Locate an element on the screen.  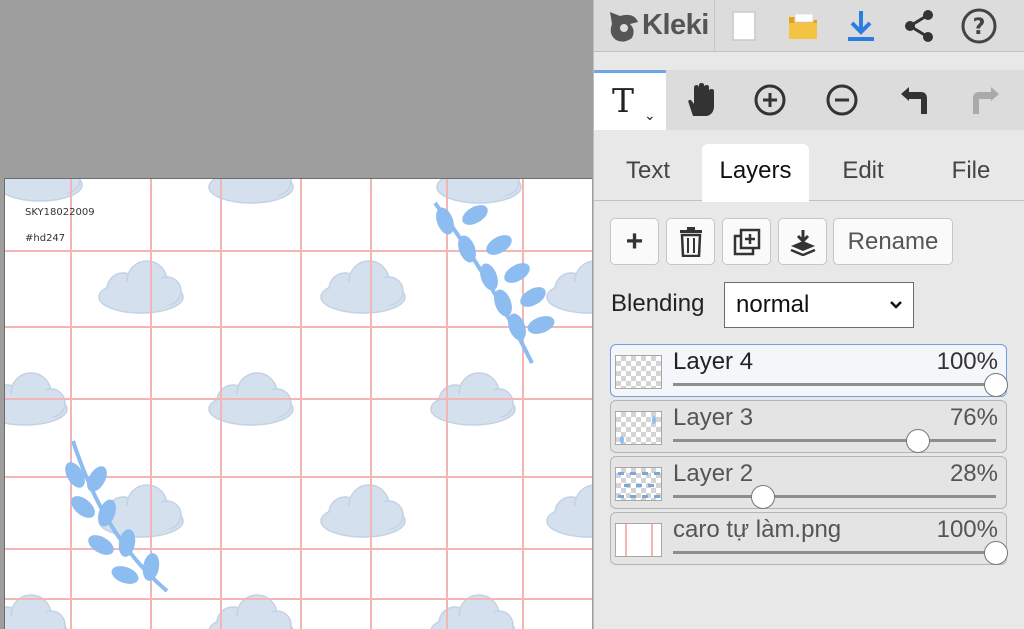
panel-tabs: Text Layers Edit File is located at coordinates (809, 173).